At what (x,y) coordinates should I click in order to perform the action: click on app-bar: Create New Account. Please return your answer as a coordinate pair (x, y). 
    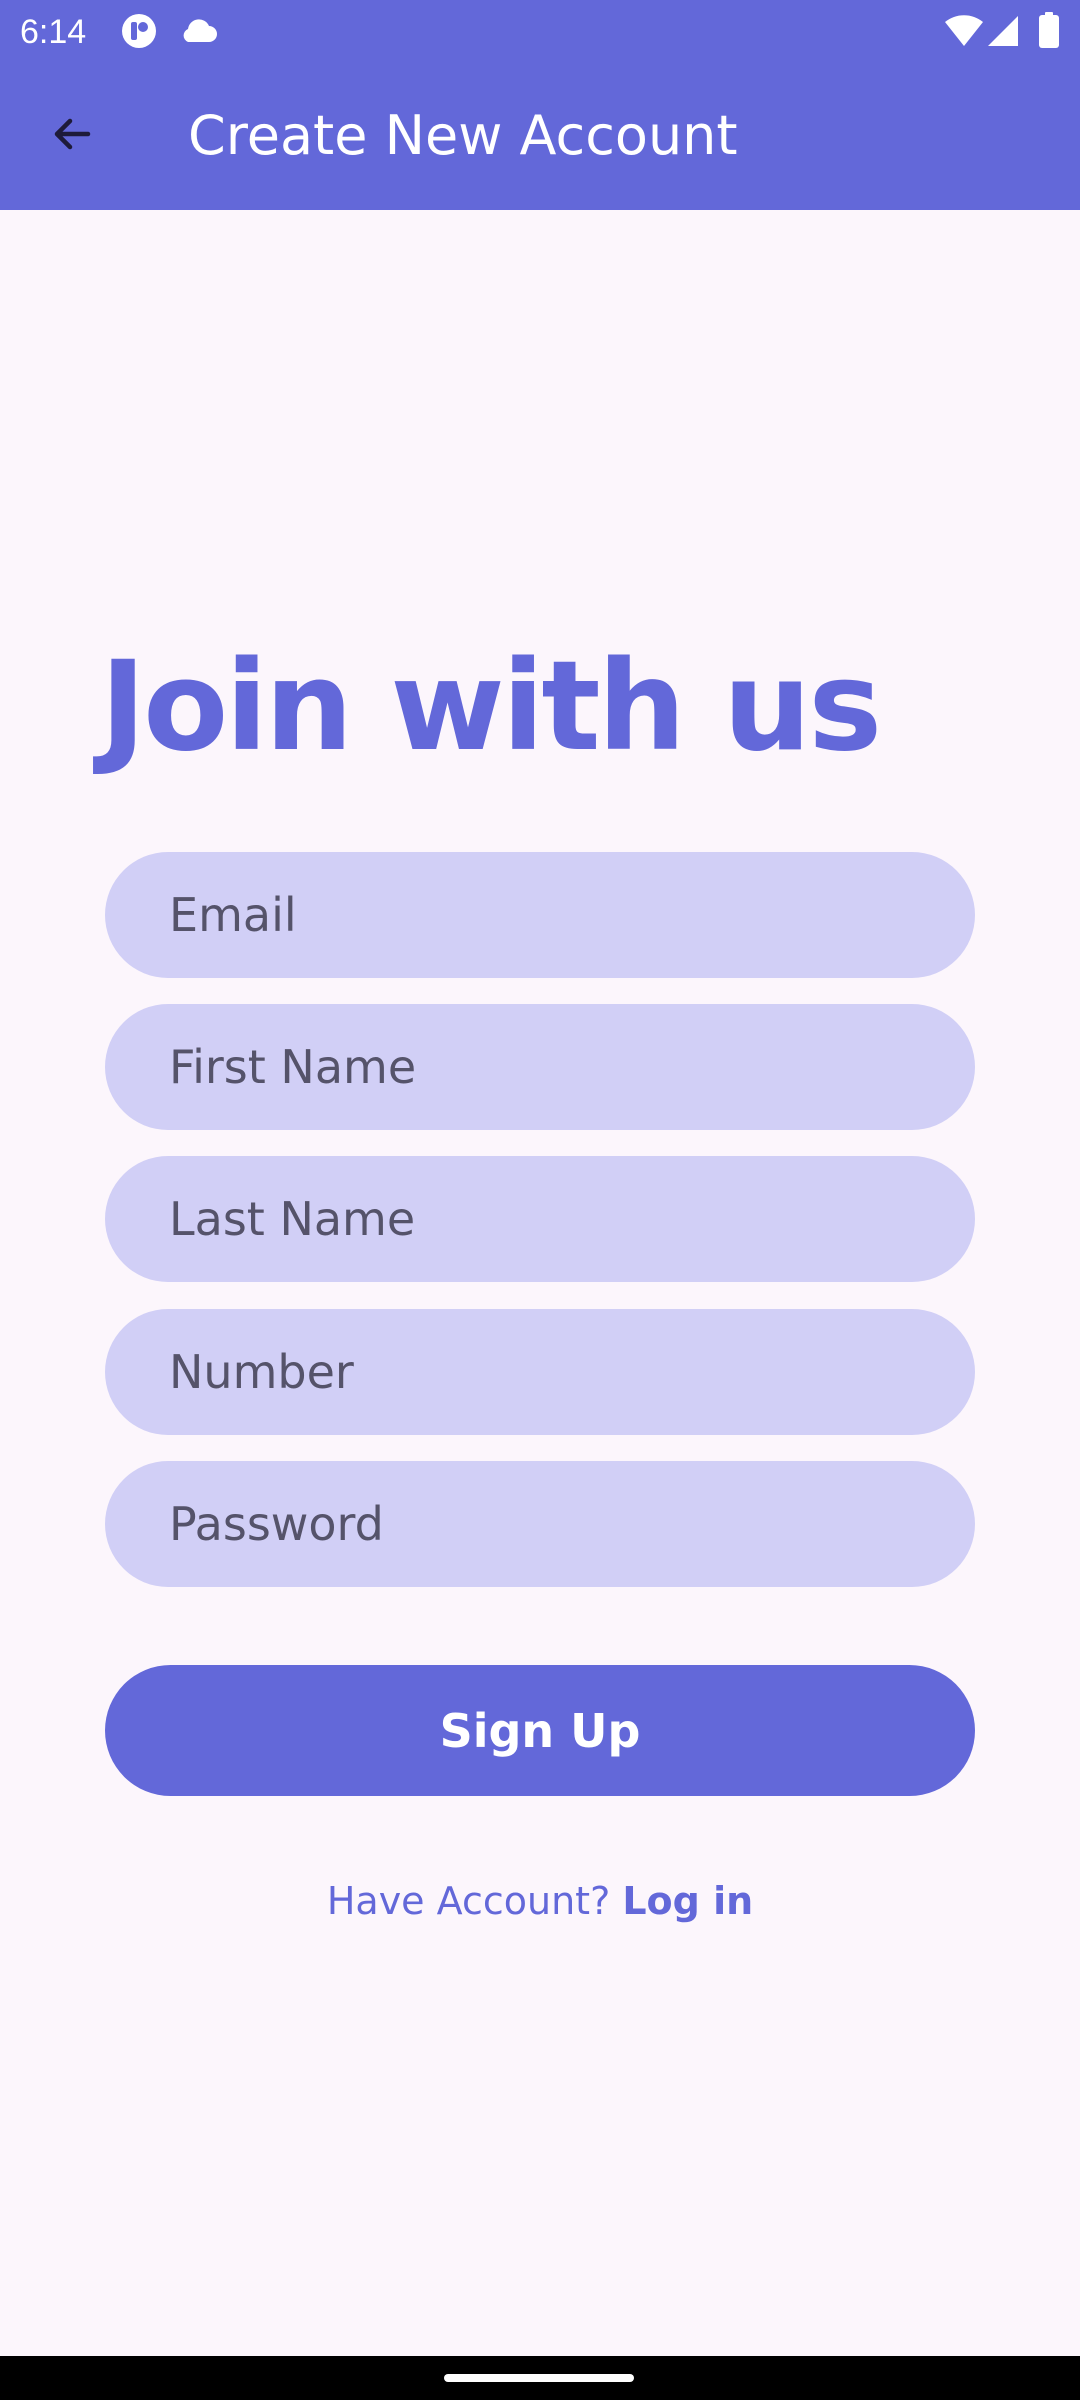
    Looking at the image, I should click on (540, 136).